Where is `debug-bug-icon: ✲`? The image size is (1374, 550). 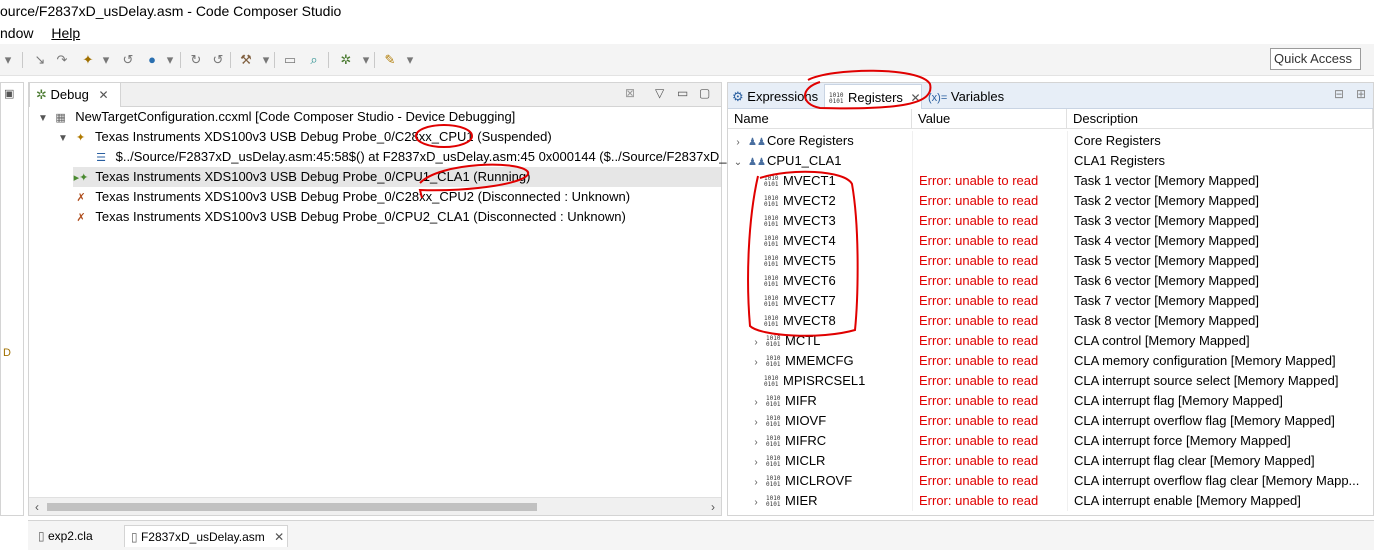
debug-bug-icon: ✲ is located at coordinates (346, 60).